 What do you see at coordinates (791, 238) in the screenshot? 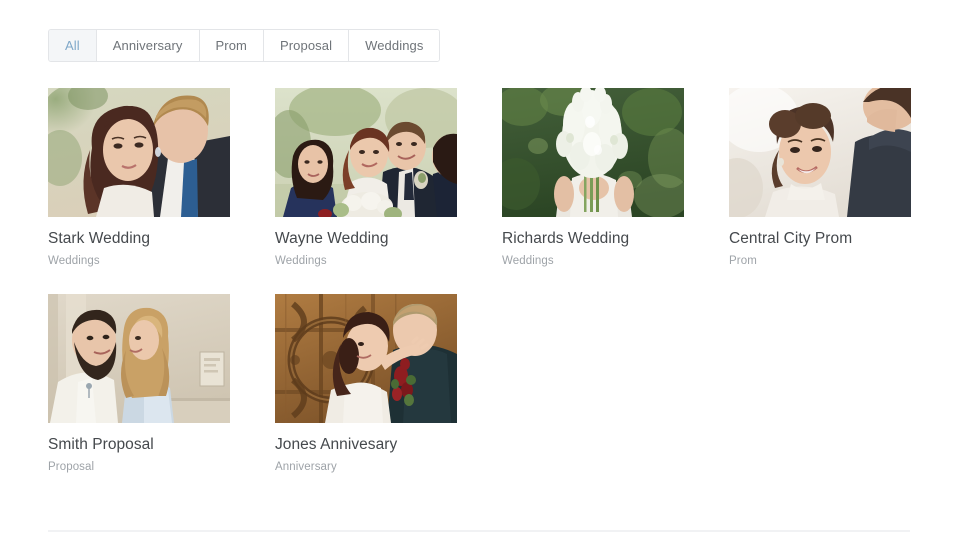
I see `gallery-card-title: Central City Prom` at bounding box center [791, 238].